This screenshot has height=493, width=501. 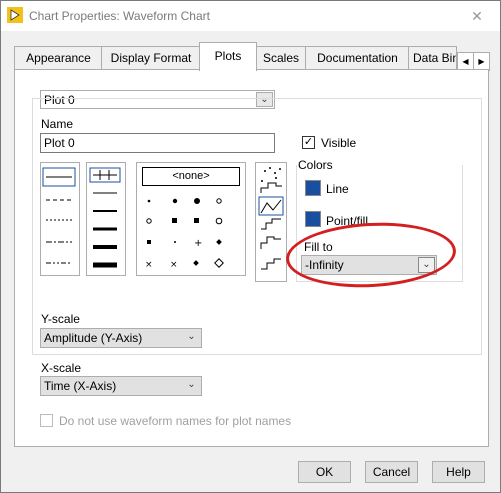 What do you see at coordinates (250, 16) in the screenshot?
I see `title-bar: Chart Properties: Waveform Chart ✕` at bounding box center [250, 16].